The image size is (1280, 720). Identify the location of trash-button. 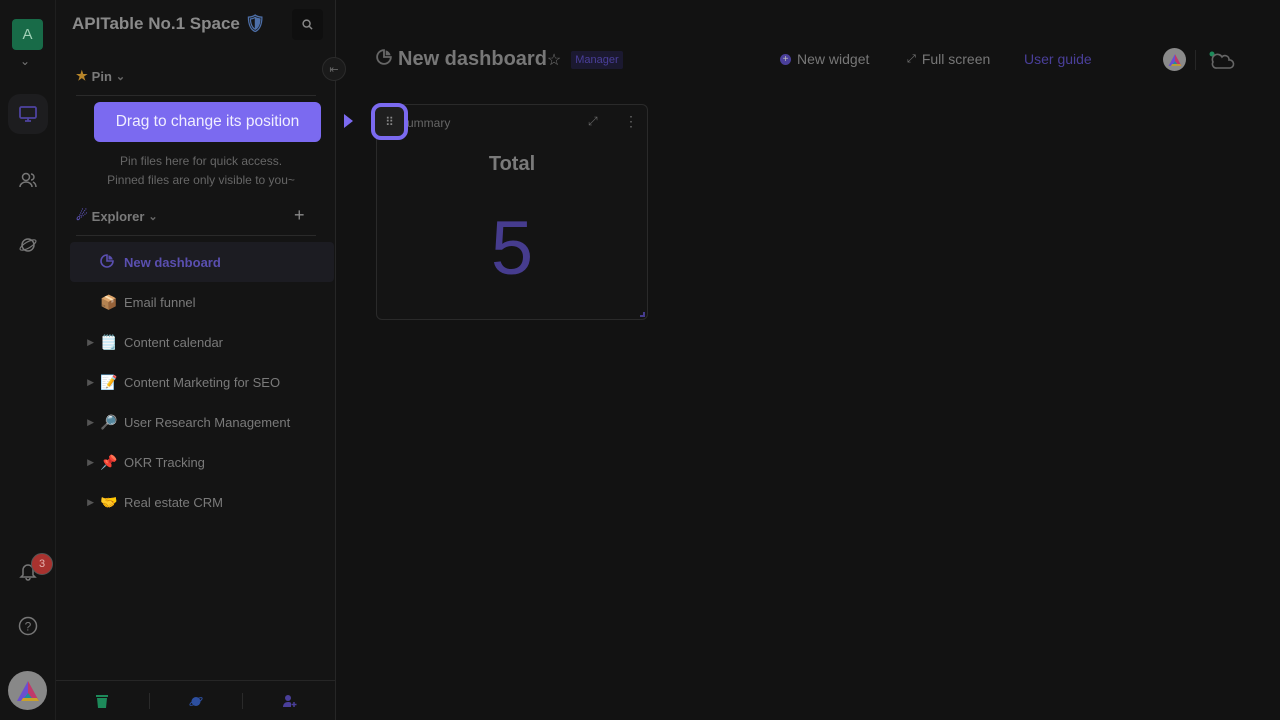
(102, 701).